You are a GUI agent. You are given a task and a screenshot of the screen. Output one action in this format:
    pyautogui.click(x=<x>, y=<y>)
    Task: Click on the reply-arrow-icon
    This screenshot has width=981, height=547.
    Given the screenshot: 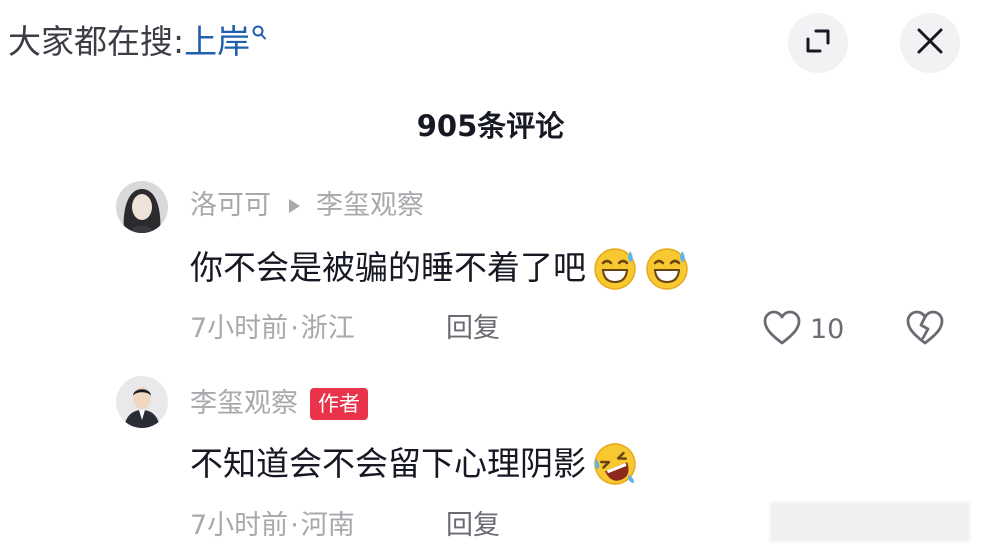 What is the action you would take?
    pyautogui.click(x=294, y=206)
    